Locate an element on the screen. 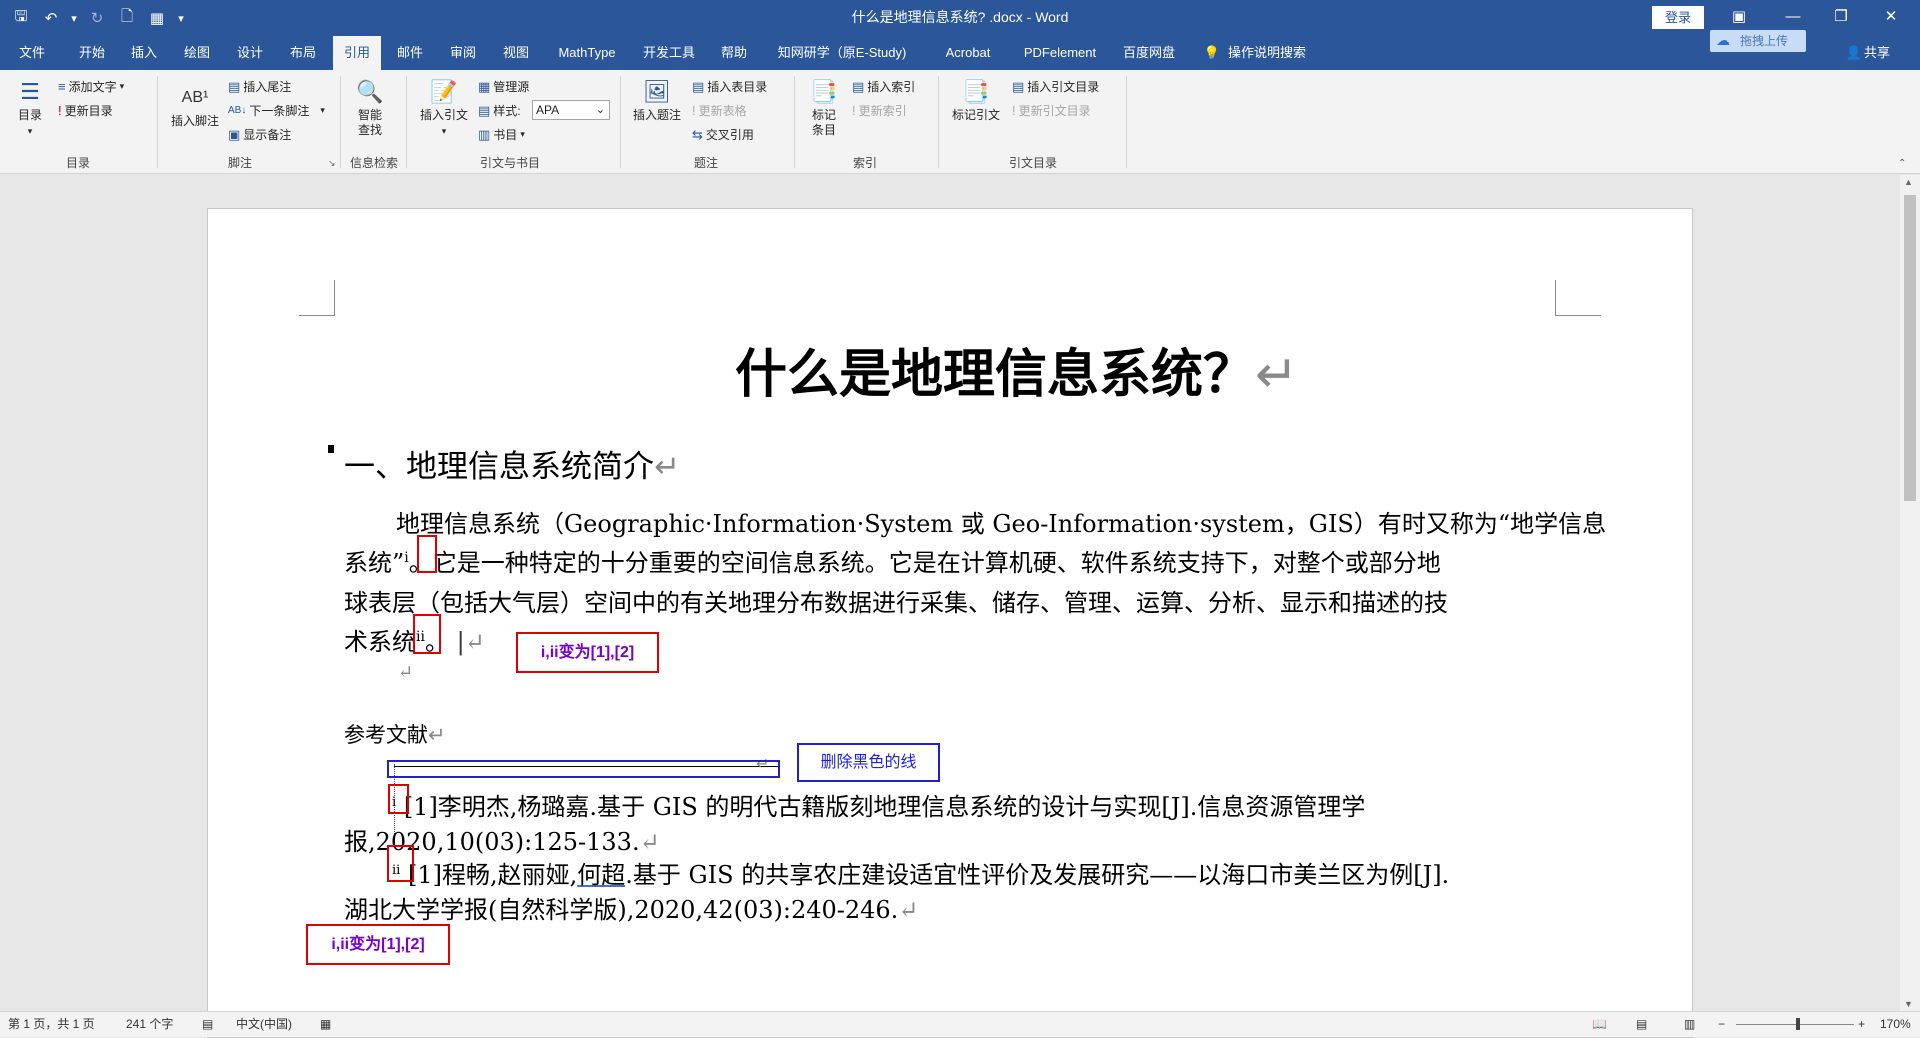 The image size is (1920, 1038). tab-layout: 布局 is located at coordinates (303, 53).